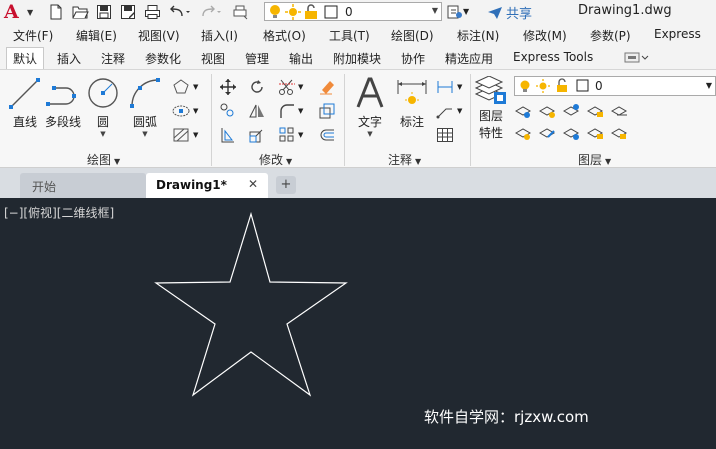 The image size is (716, 449). What do you see at coordinates (253, 184) in the screenshot?
I see `close-icon: ✕` at bounding box center [253, 184].